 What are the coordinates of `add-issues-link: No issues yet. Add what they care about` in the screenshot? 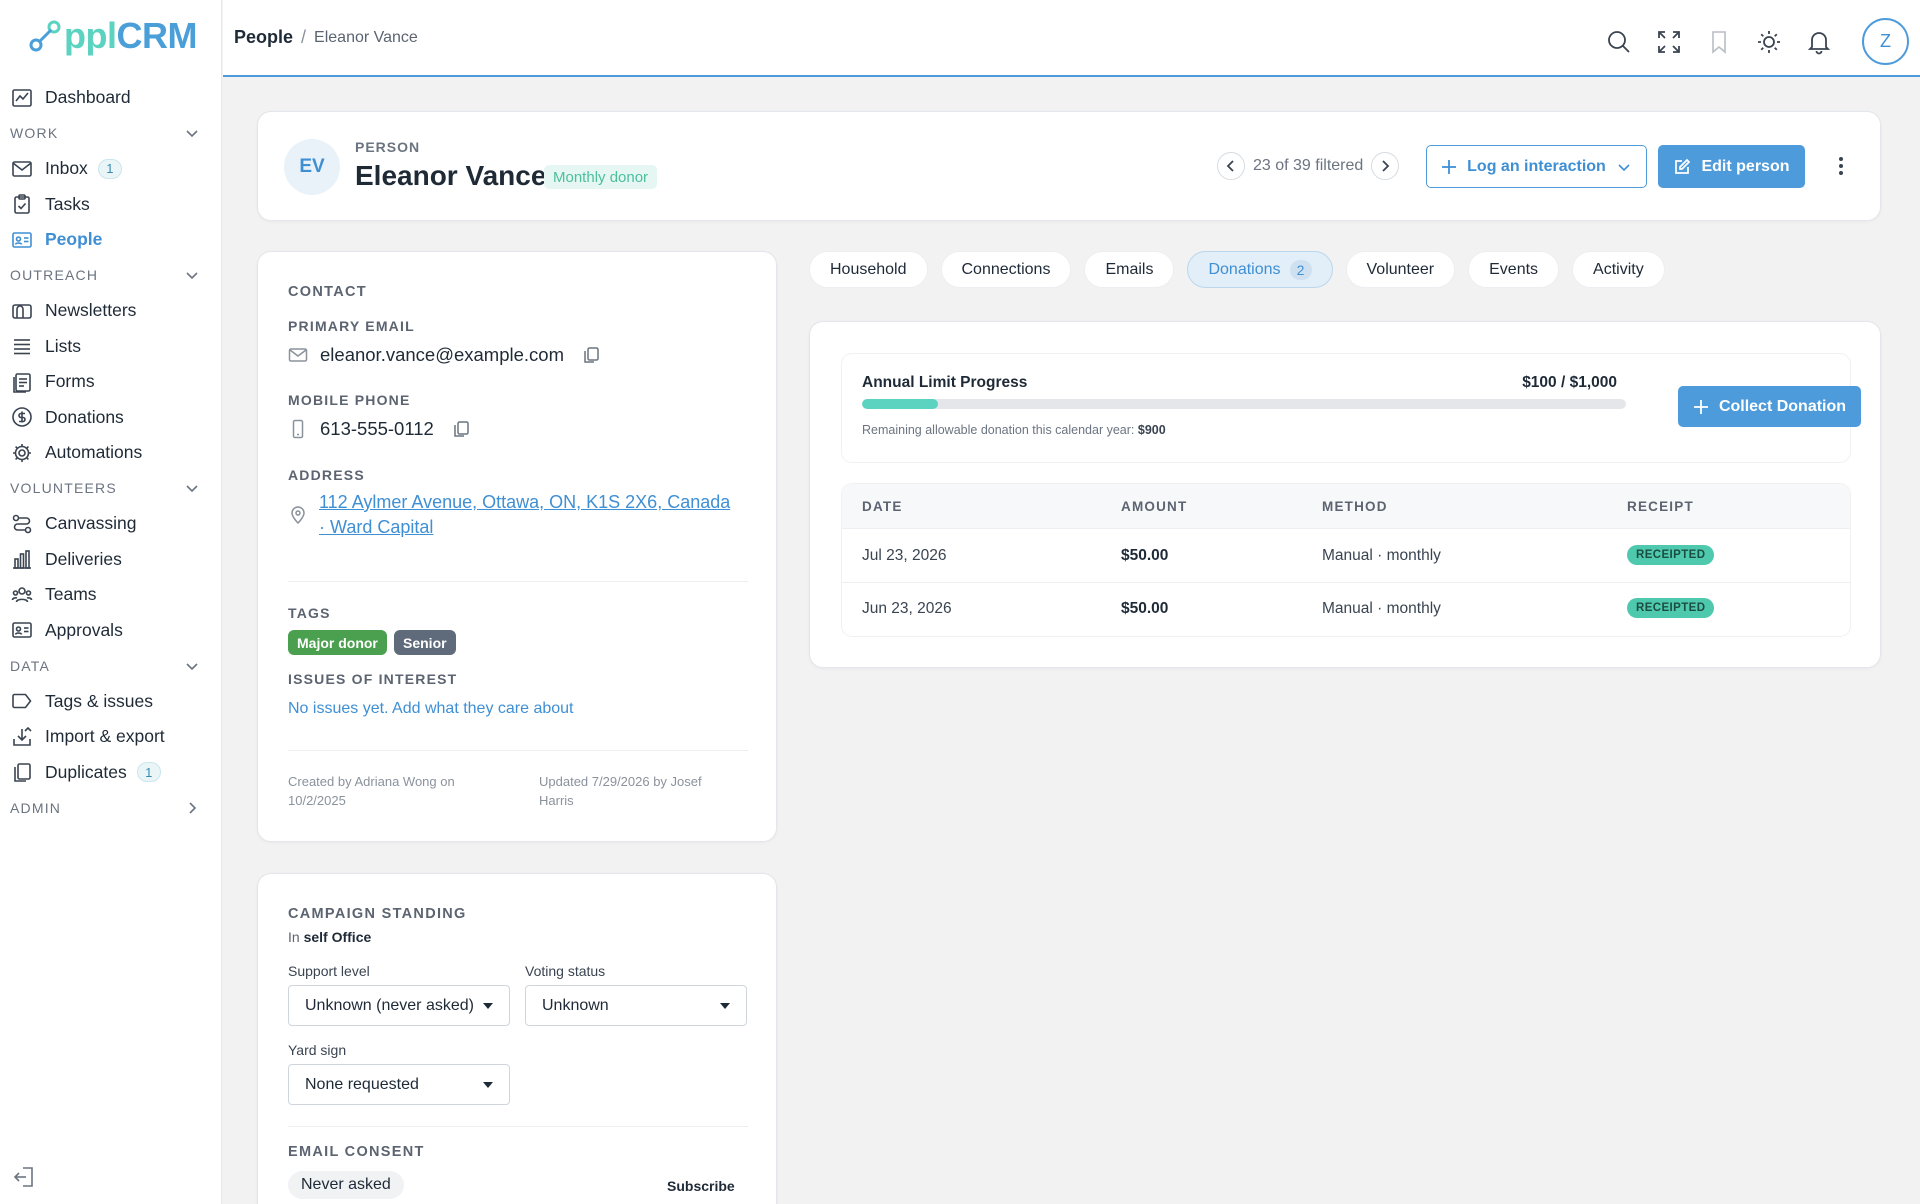 It's located at (431, 709).